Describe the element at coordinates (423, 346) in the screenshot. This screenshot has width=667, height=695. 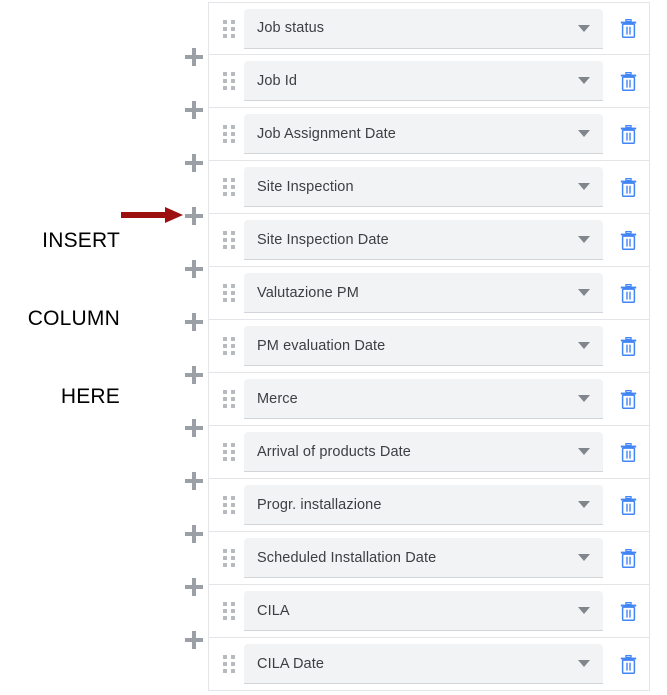
I see `column-select-7: PM evaluation Date` at that location.